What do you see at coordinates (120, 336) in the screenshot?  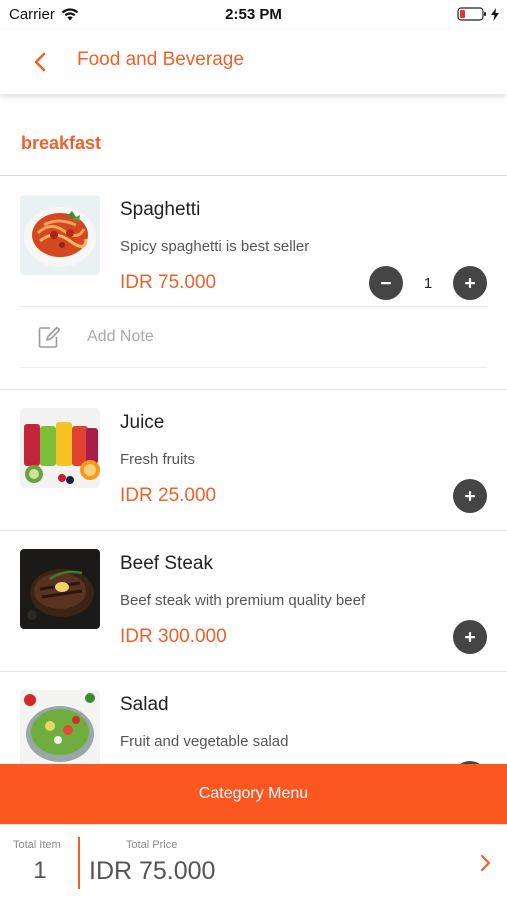 I see `add-note-placeholder: Add Note` at bounding box center [120, 336].